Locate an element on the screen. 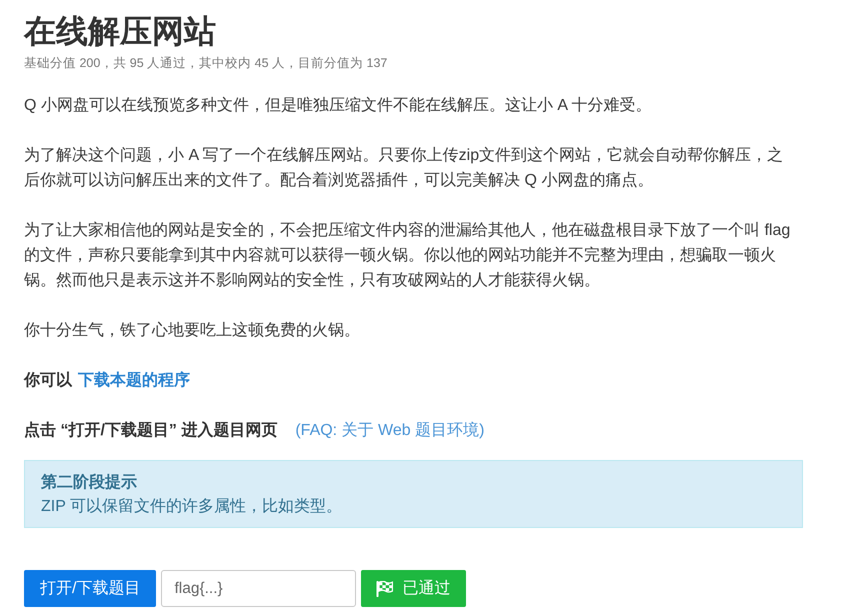 This screenshot has height=615, width=848. story-paragraph: Q 小网盘可以在线预览多种文件，但是唯独压缩文件不能在线解压。这让小 A 十分难受。 is located at coordinates (338, 106).